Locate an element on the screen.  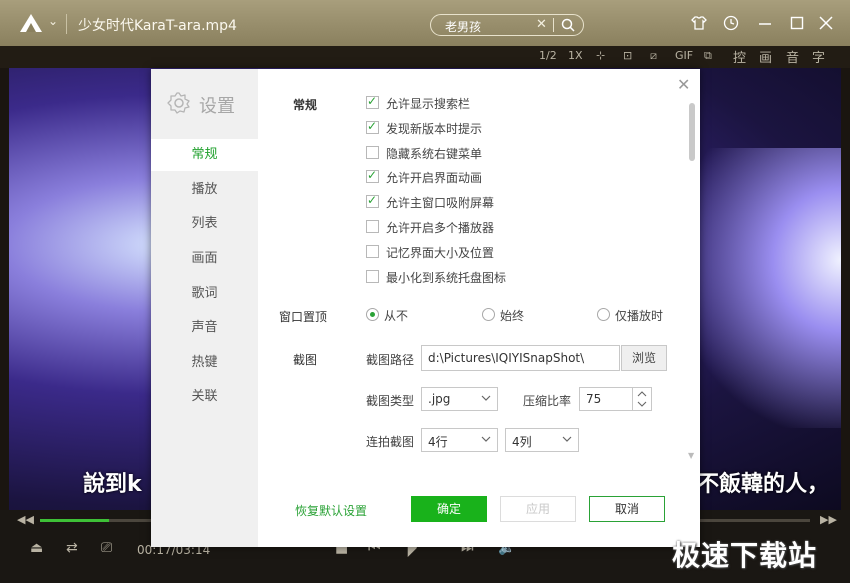
watermark: 极速下载站 is located at coordinates (745, 555).